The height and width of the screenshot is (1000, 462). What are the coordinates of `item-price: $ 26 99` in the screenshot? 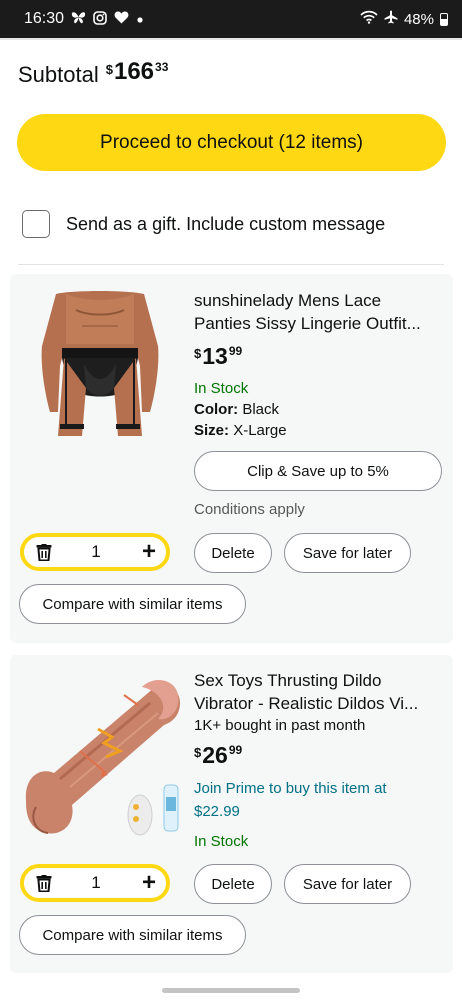 It's located at (320, 755).